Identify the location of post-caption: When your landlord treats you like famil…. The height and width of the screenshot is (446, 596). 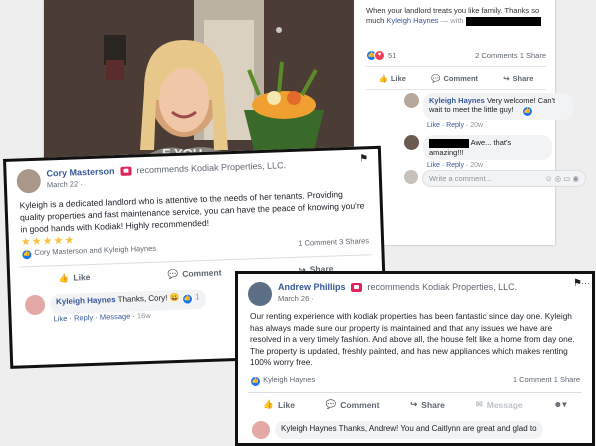
(453, 16).